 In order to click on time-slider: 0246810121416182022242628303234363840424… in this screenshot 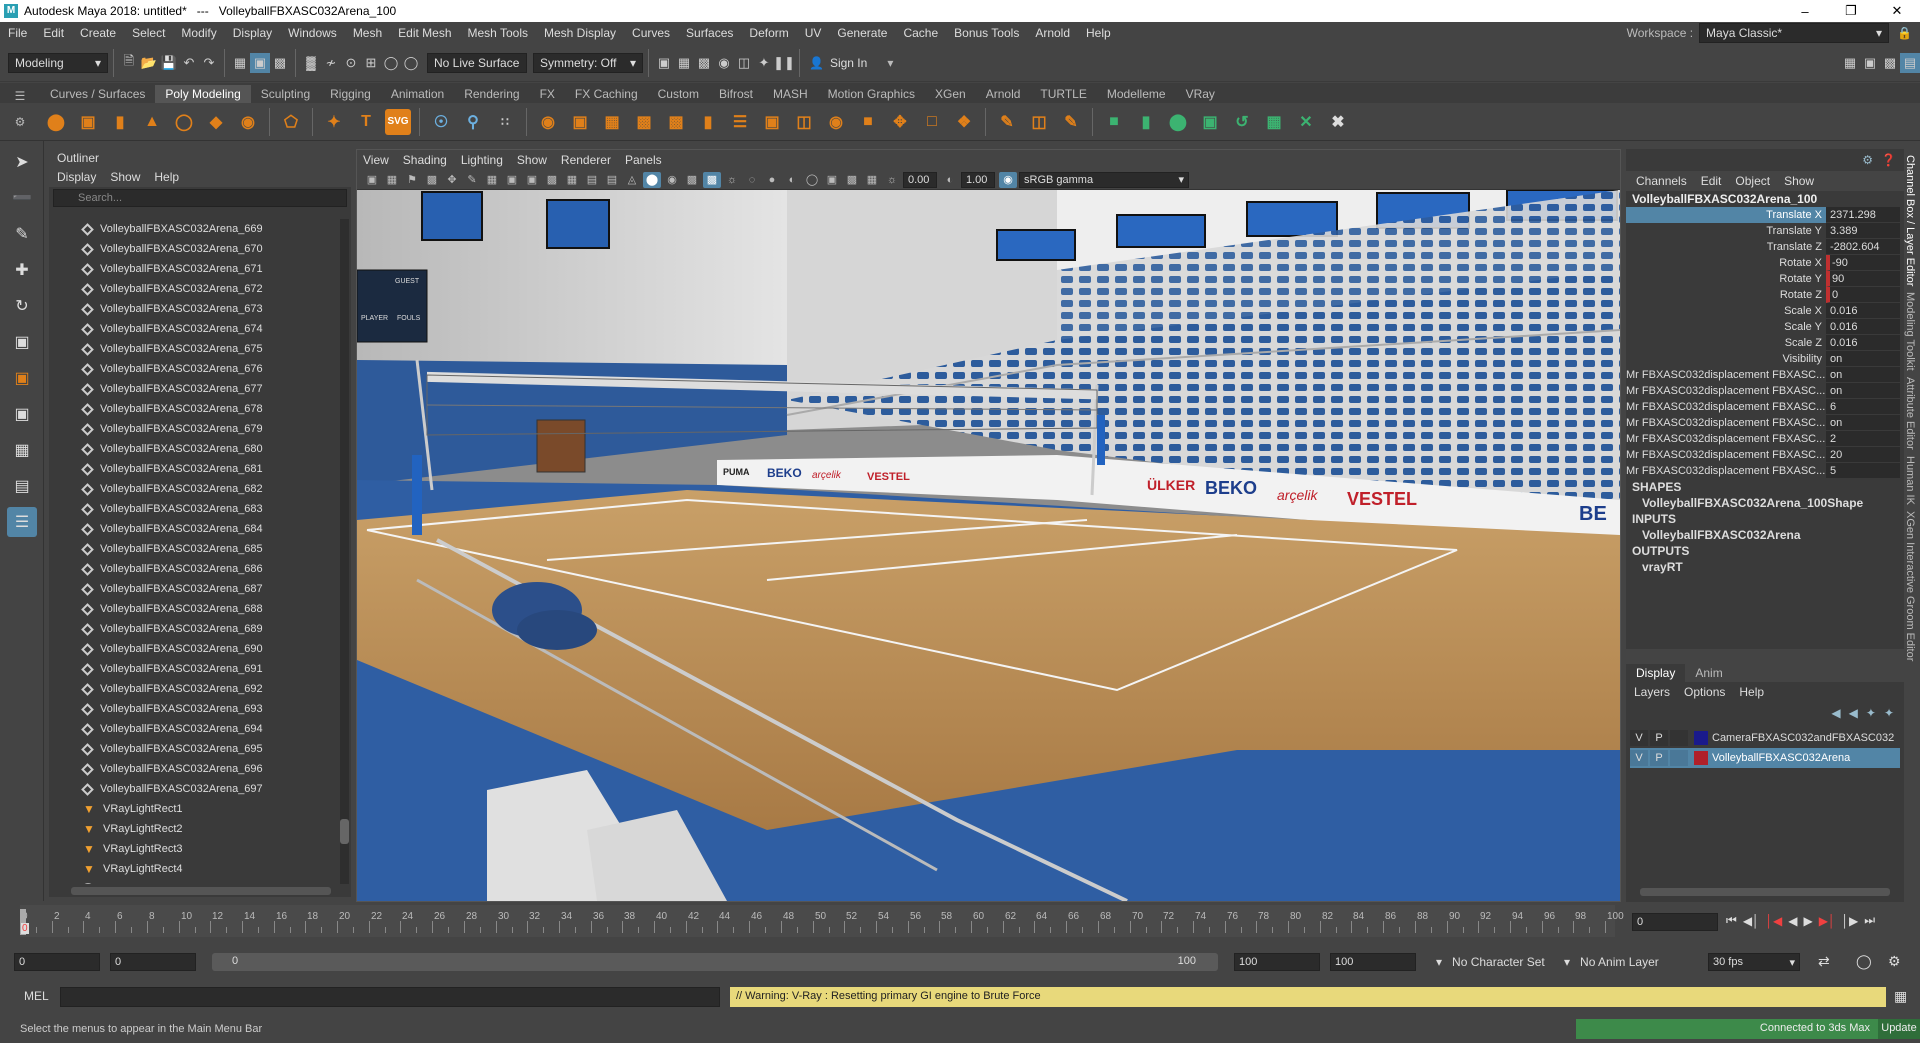, I will do `click(960, 925)`.